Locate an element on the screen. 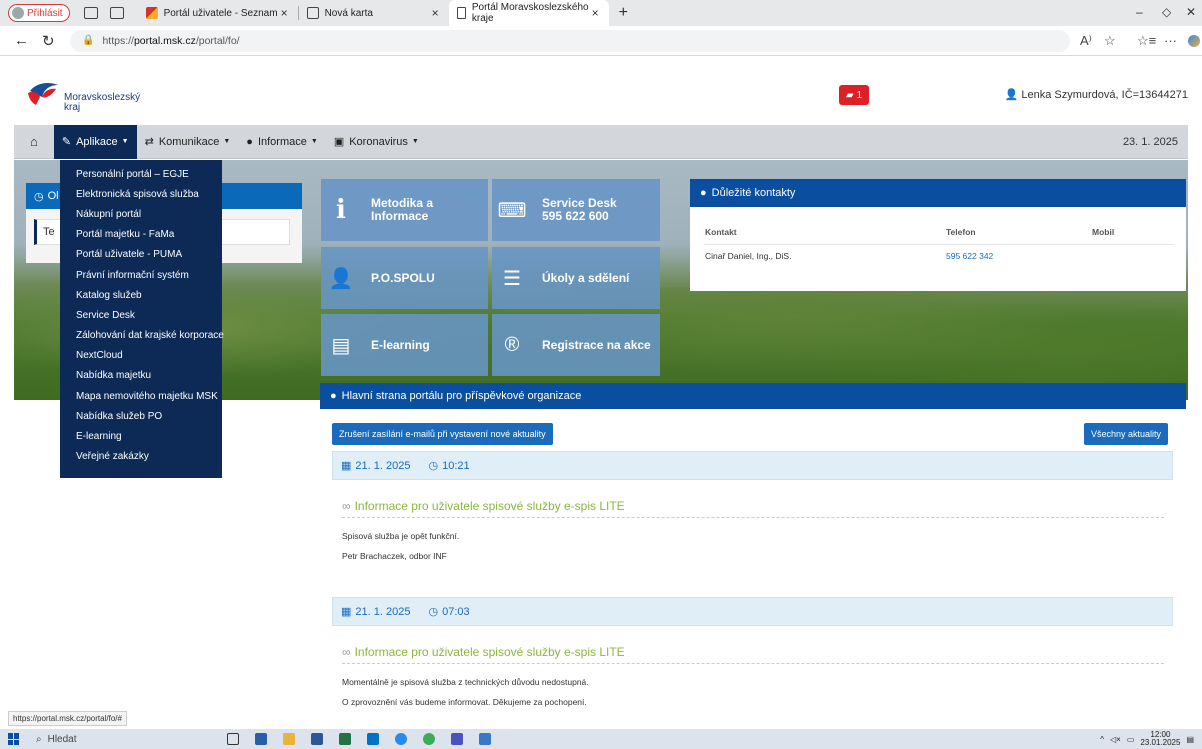 The width and height of the screenshot is (1202, 749). dropdown-item: Katalog služeb is located at coordinates (141, 295).